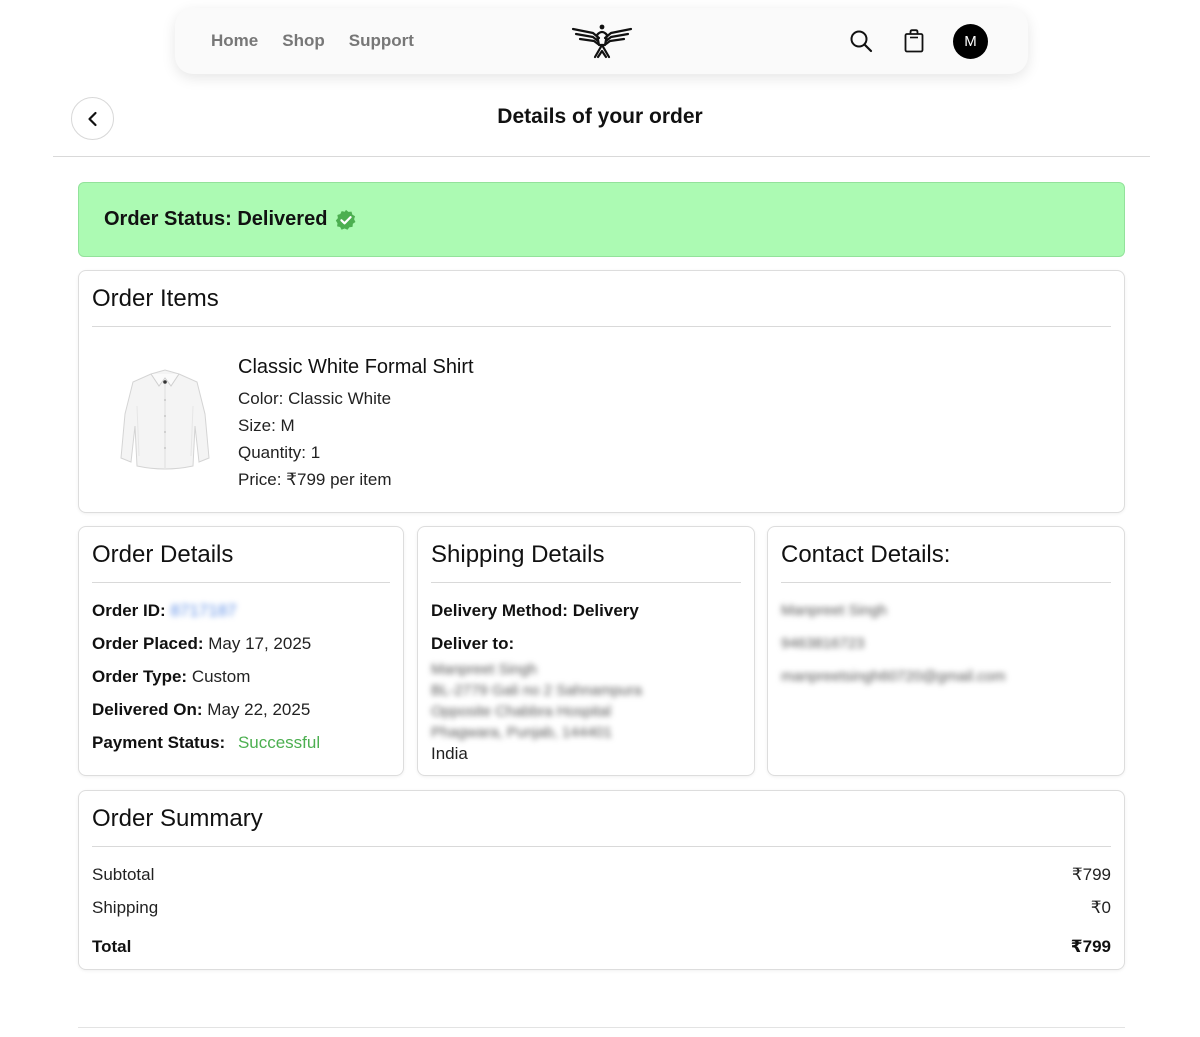 This screenshot has width=1200, height=1037. I want to click on total-value: ₹799, so click(1090, 946).